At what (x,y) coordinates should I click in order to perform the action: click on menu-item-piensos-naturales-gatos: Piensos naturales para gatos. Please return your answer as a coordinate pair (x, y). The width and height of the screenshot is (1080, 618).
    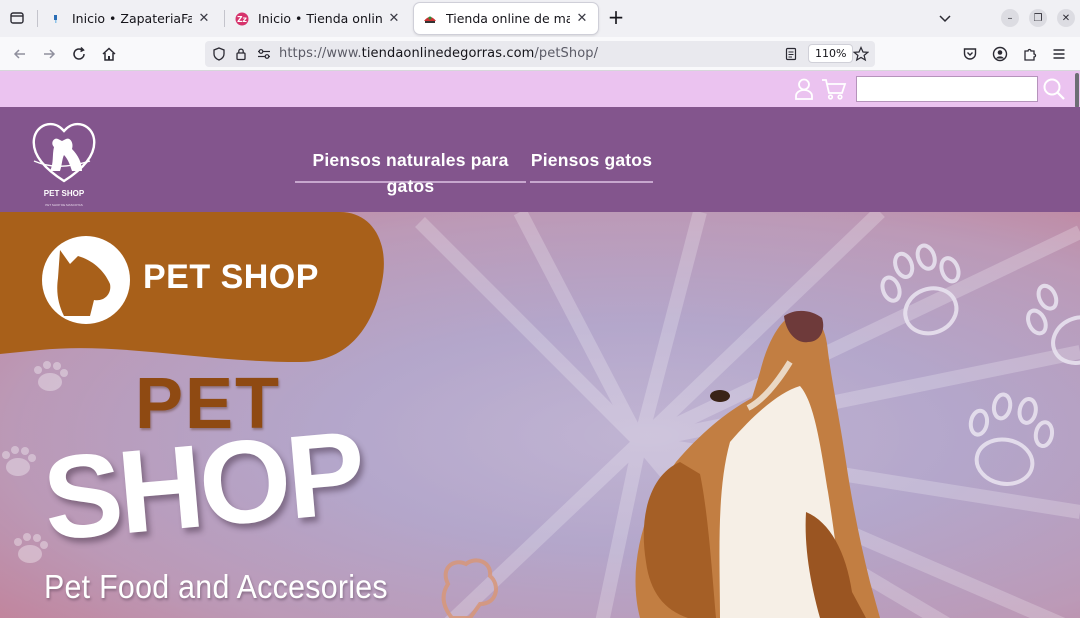
    Looking at the image, I should click on (410, 171).